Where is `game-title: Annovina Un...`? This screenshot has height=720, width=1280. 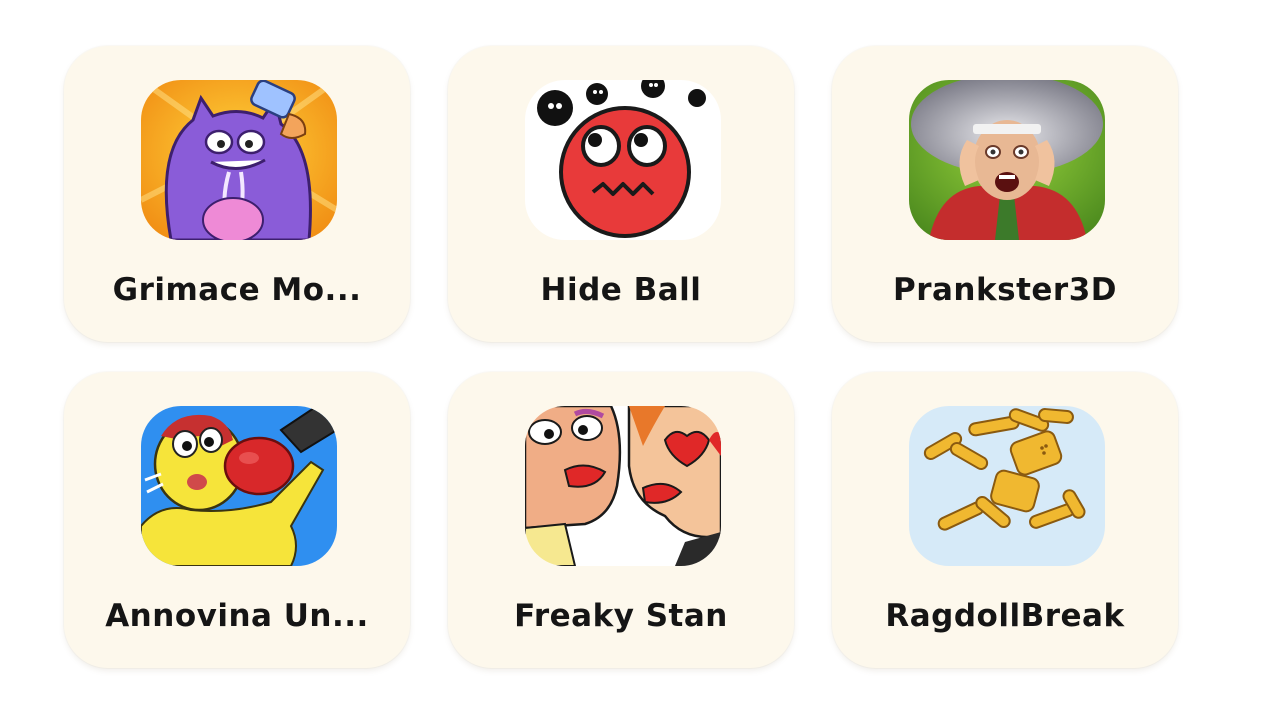 game-title: Annovina Un... is located at coordinates (237, 616).